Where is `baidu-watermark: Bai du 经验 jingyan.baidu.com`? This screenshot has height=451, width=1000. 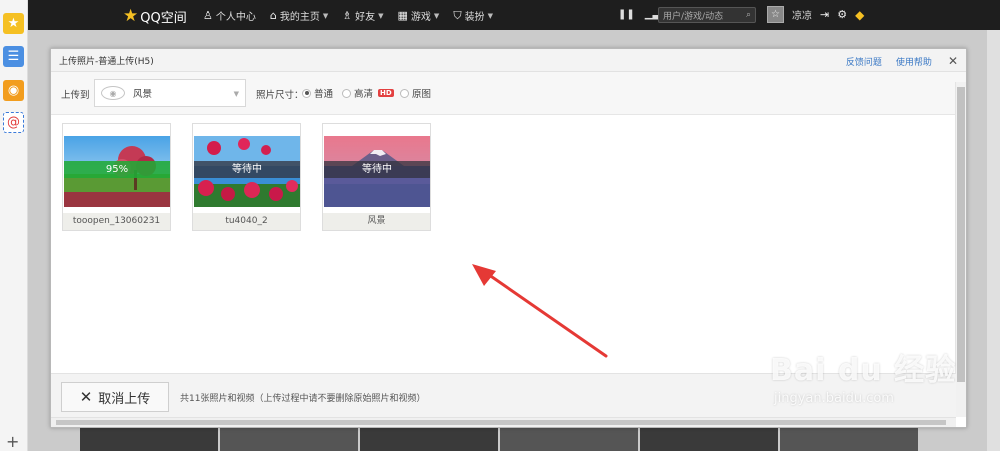 baidu-watermark: Bai du 经验 jingyan.baidu.com is located at coordinates (863, 375).